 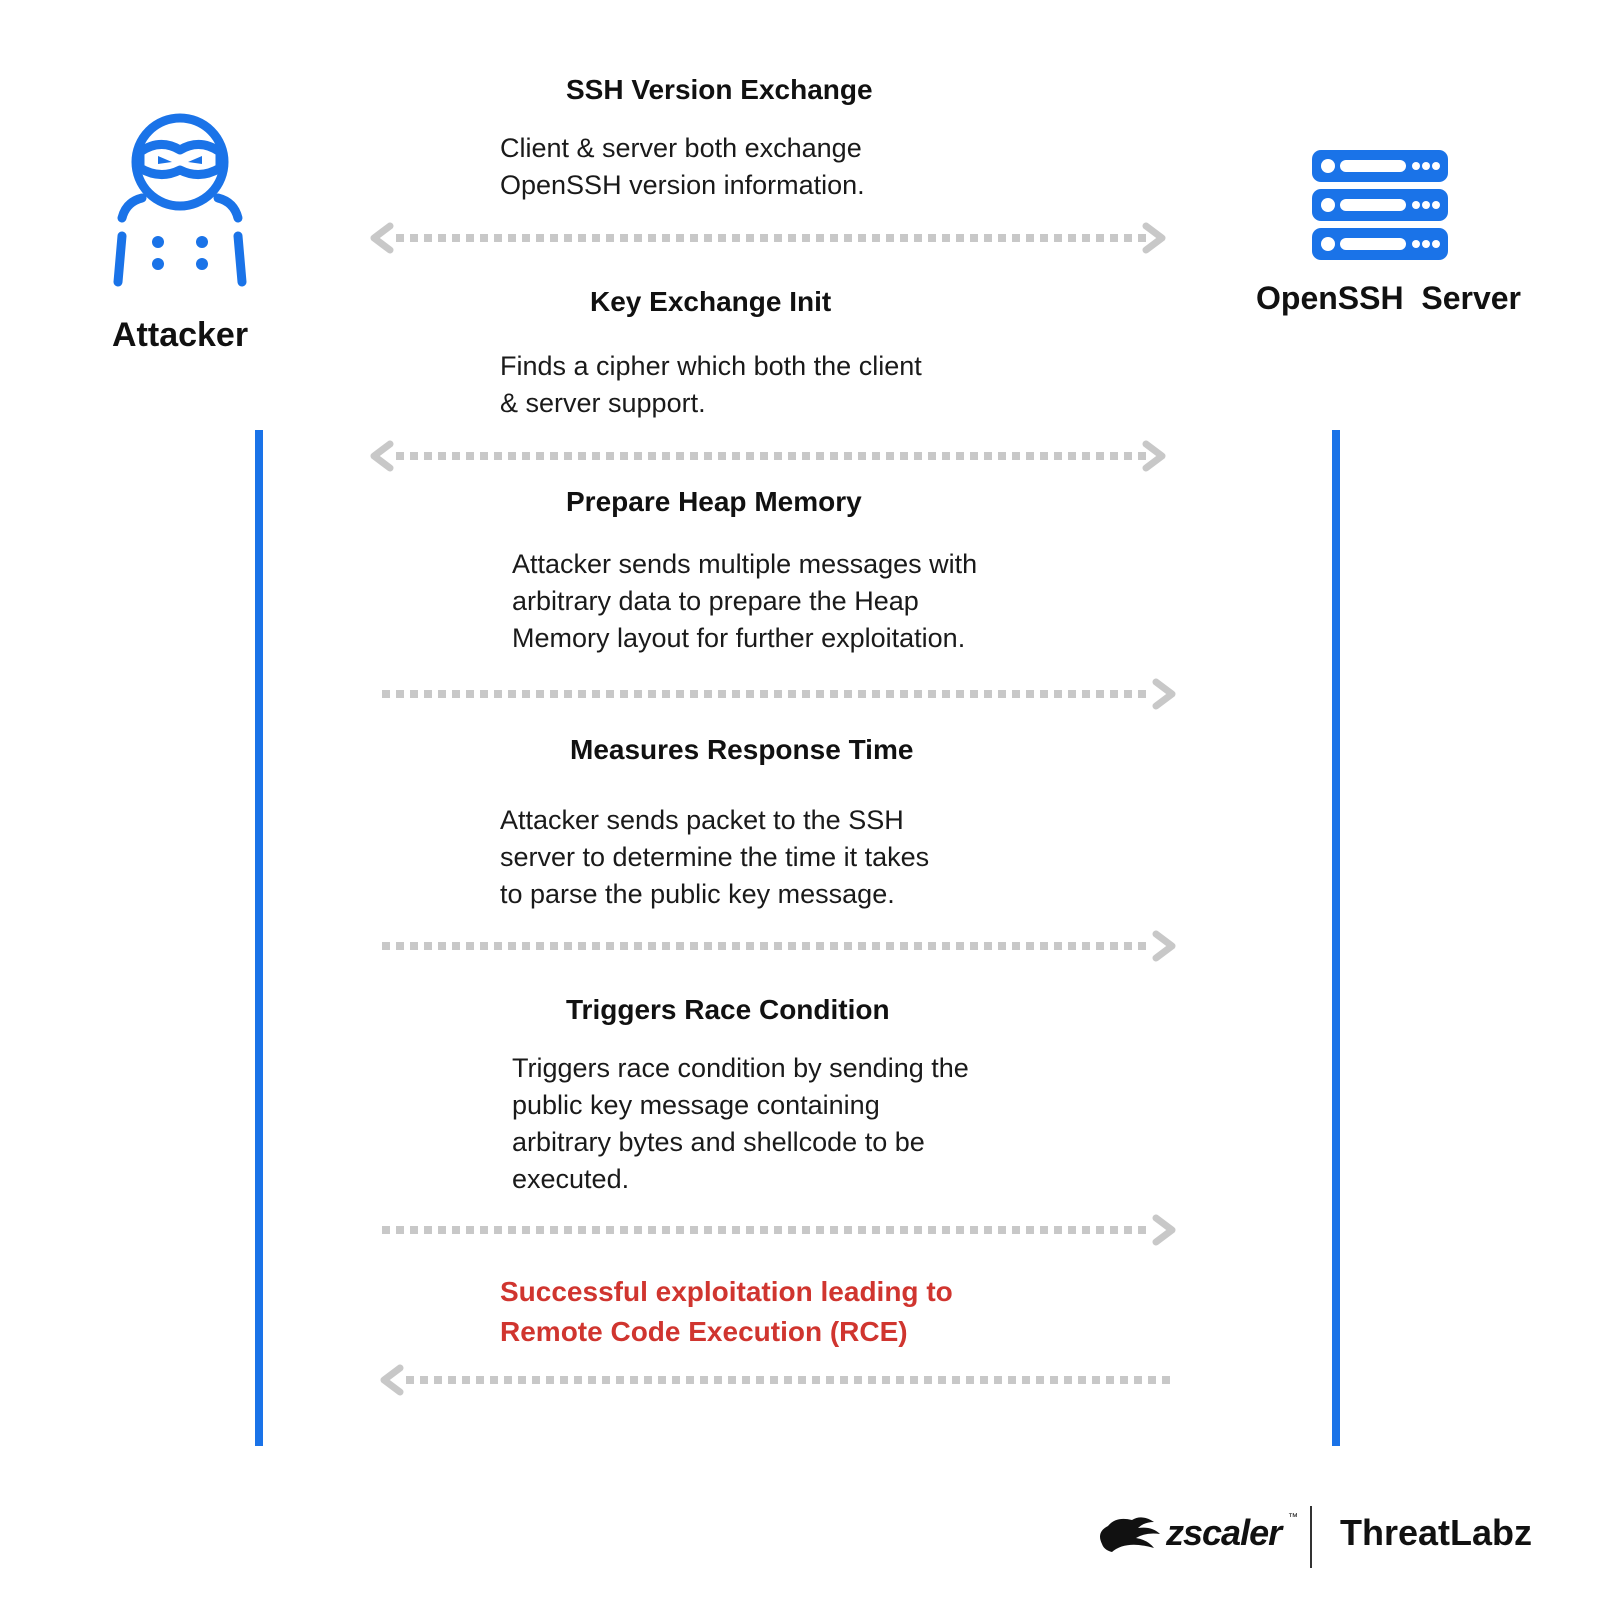 I want to click on desc-line: Attacker sends multiple messages with, so click(x=745, y=564).